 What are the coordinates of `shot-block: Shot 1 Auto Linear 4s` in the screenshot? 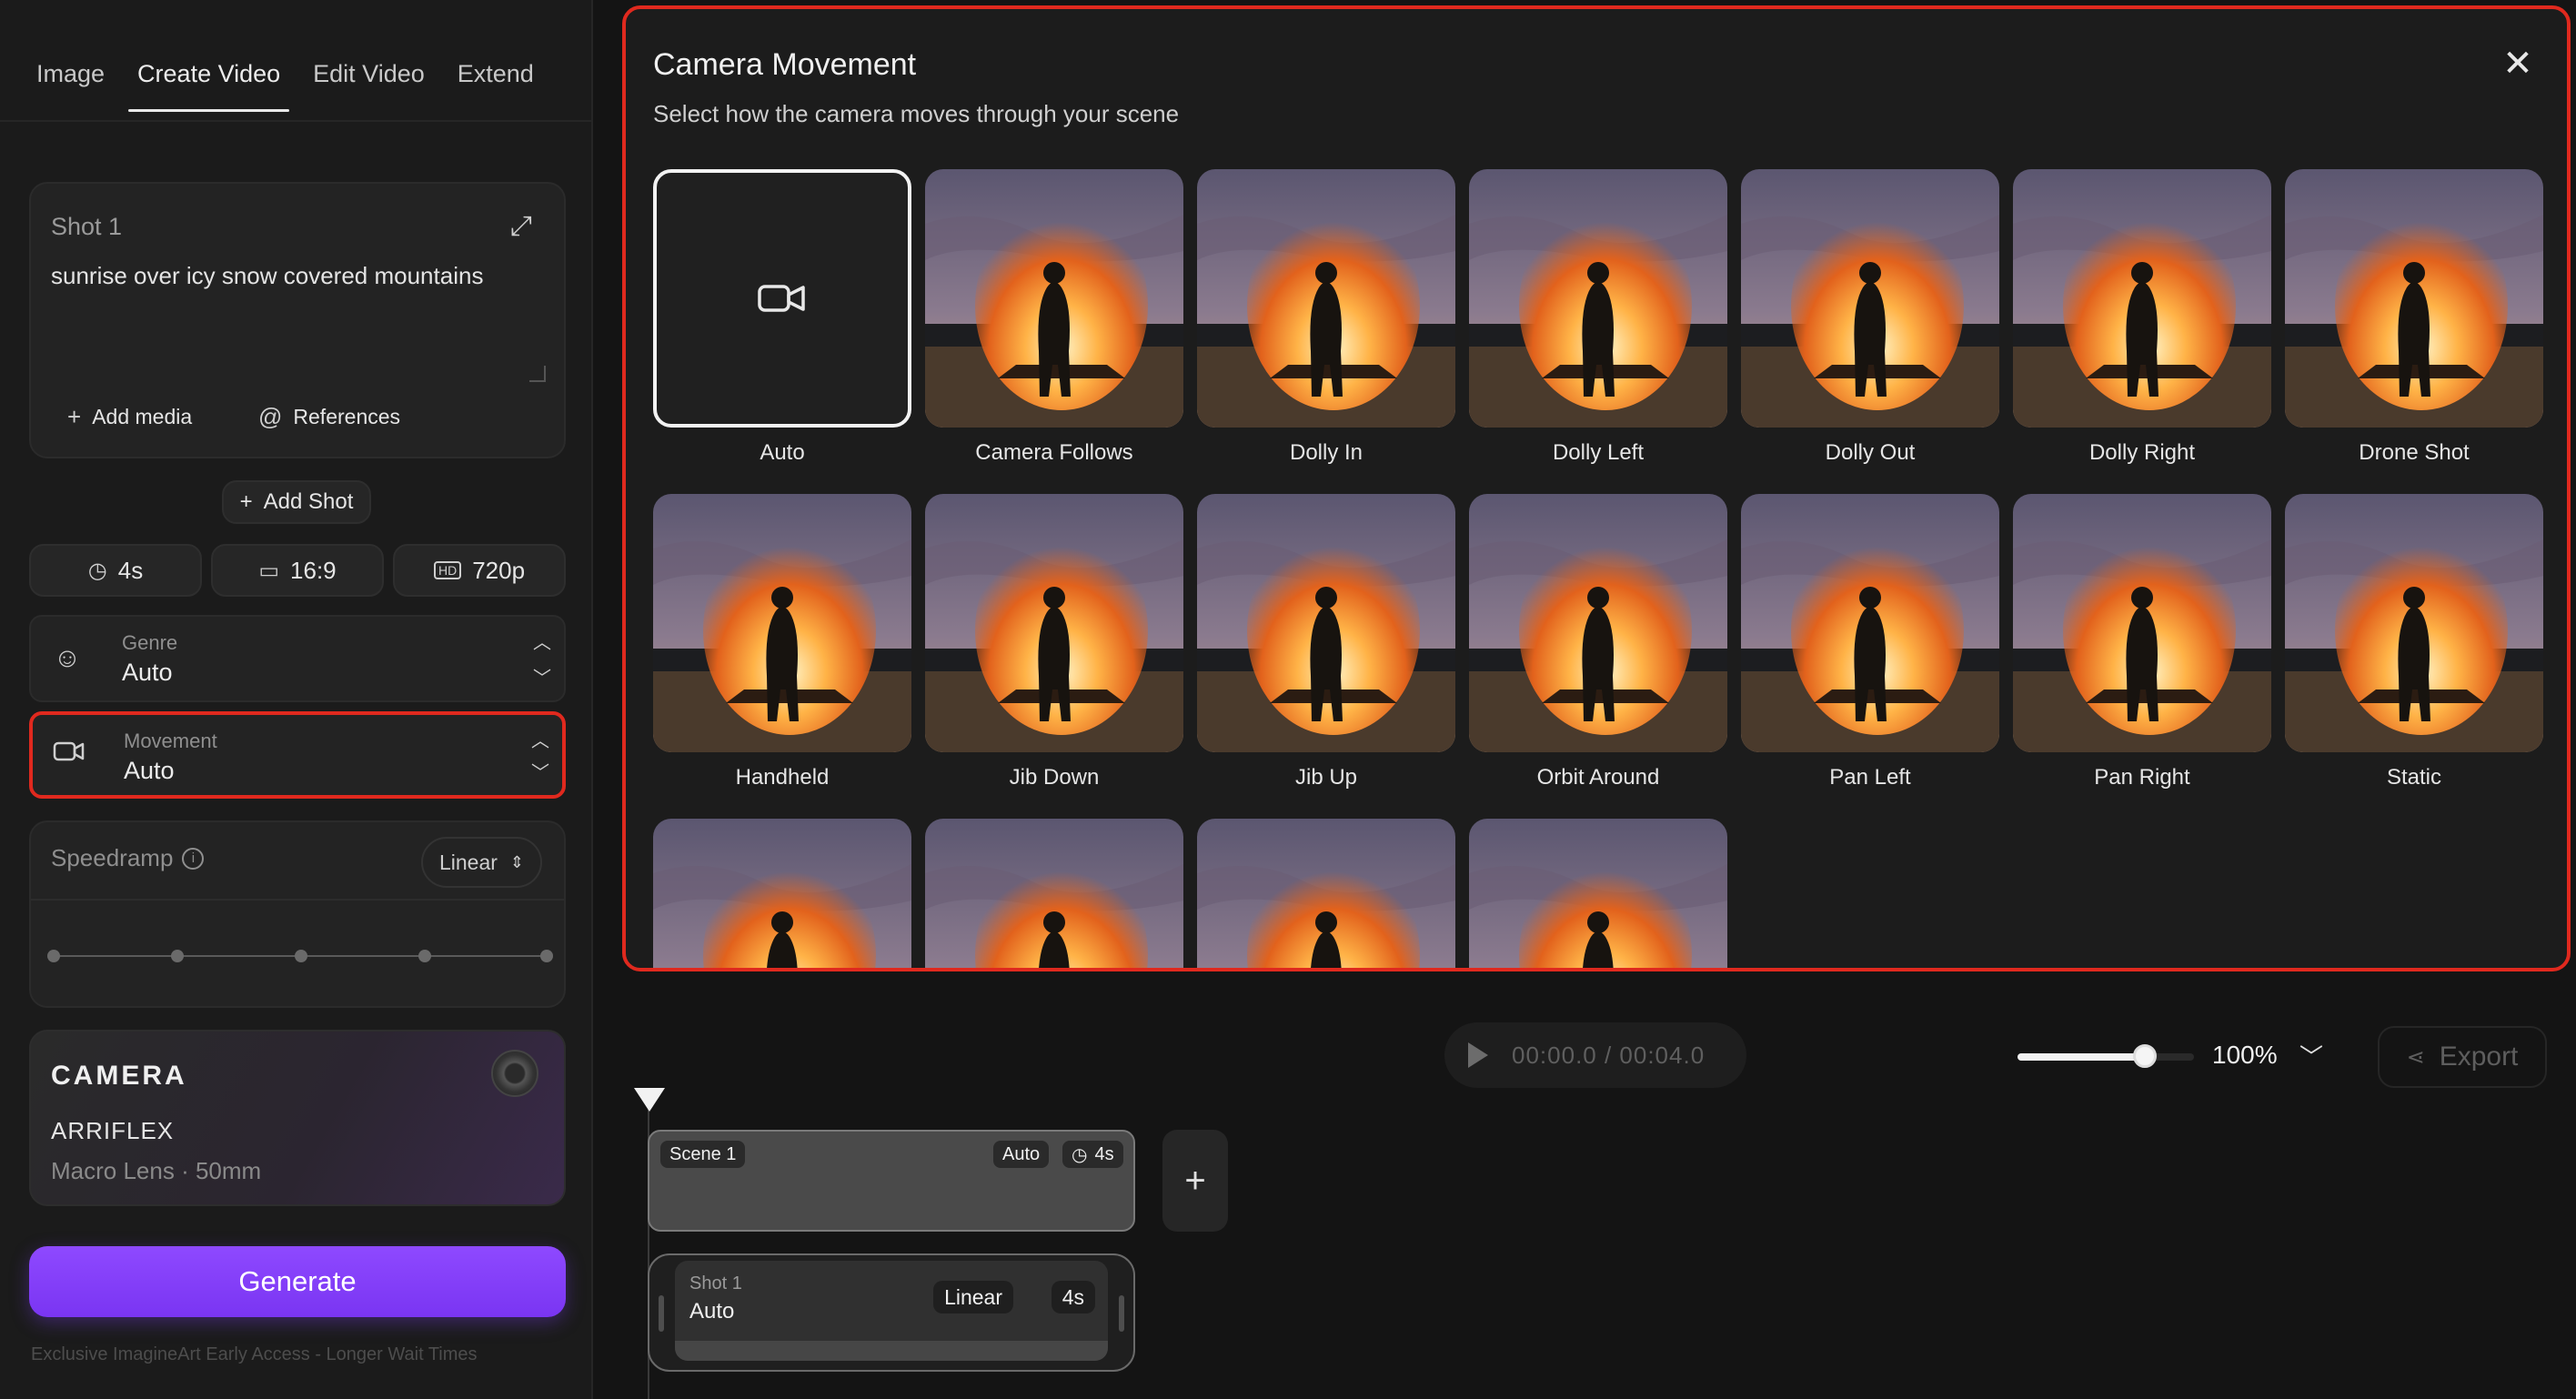 It's located at (891, 1313).